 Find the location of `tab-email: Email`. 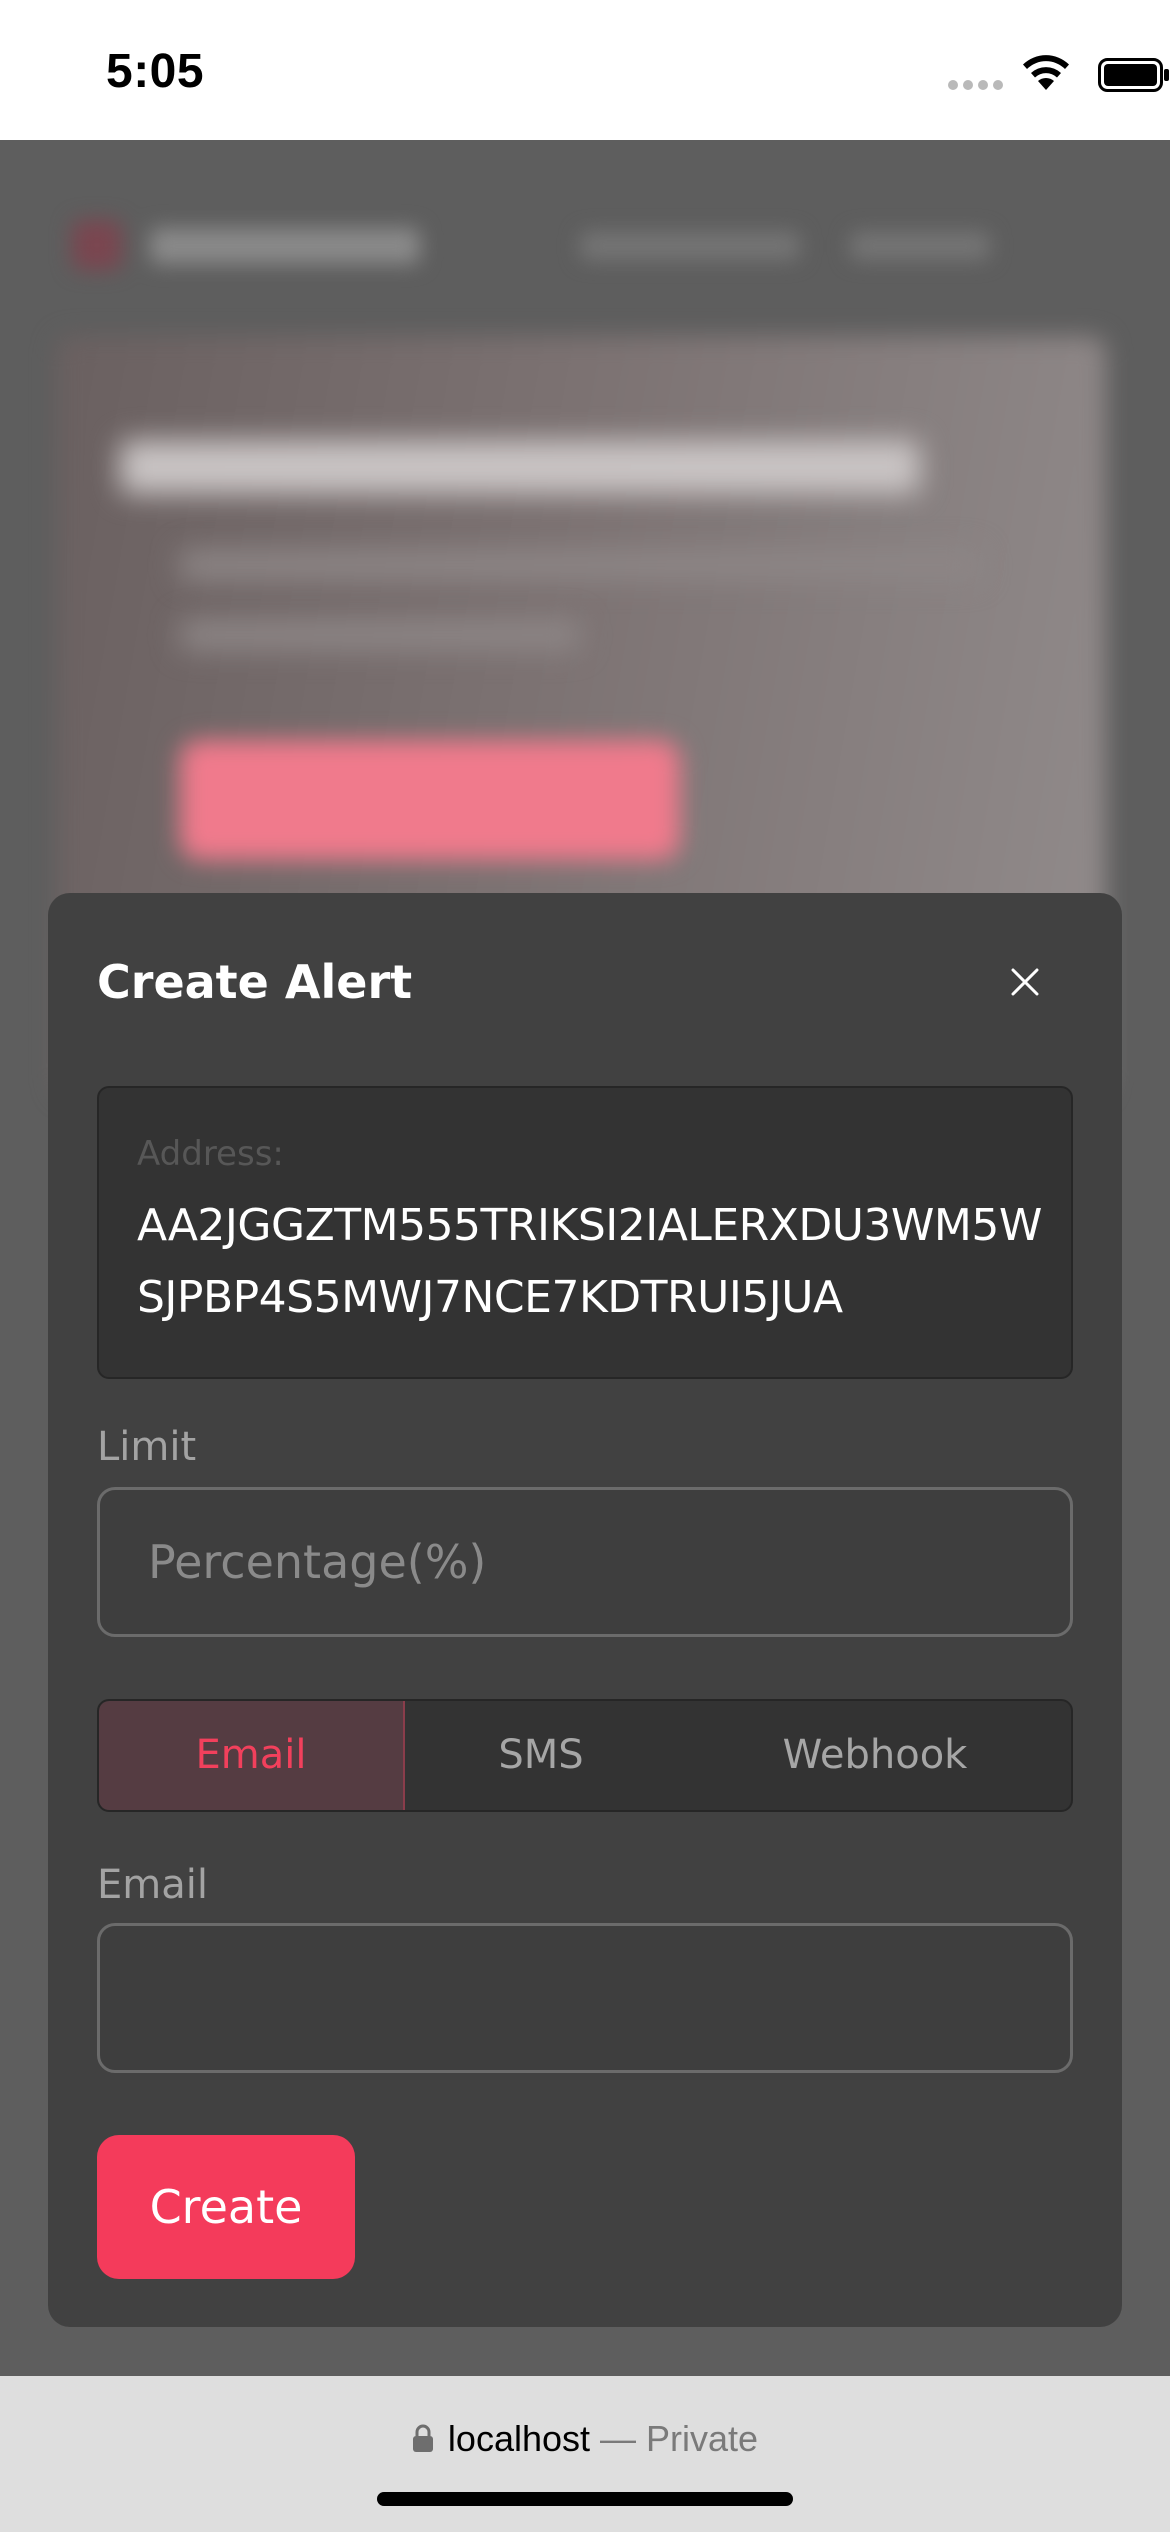

tab-email: Email is located at coordinates (252, 1755).